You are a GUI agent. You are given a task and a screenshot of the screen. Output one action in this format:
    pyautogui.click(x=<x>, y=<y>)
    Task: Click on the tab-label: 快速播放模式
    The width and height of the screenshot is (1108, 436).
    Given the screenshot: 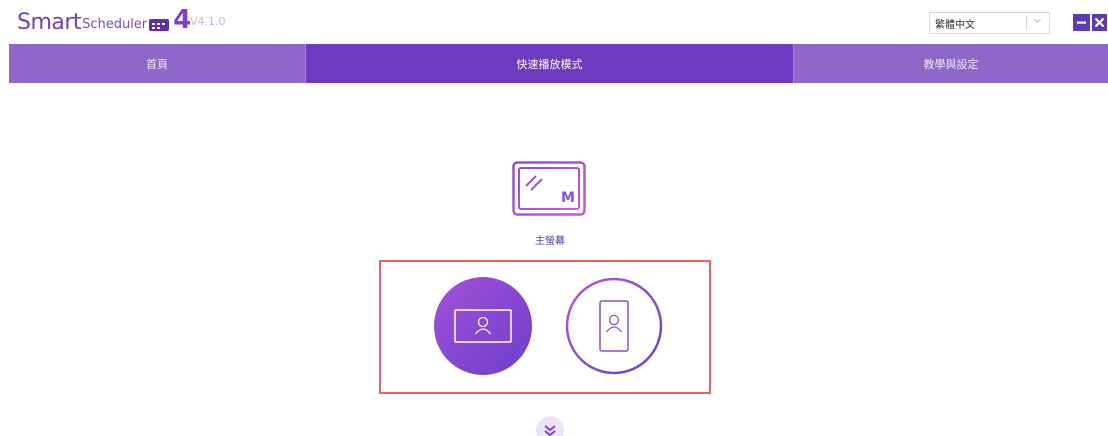 What is the action you would take?
    pyautogui.click(x=549, y=64)
    